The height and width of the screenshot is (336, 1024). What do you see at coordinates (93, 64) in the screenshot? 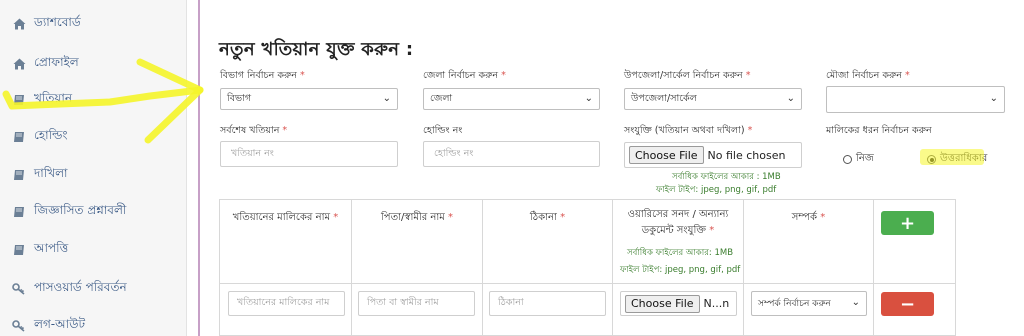
I see `sidebar-item-profile: প্রোফাইল` at bounding box center [93, 64].